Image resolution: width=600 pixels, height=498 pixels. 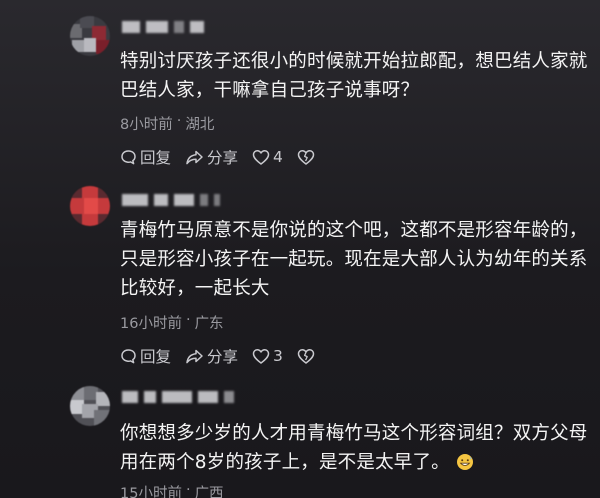 What do you see at coordinates (151, 492) in the screenshot?
I see `comment-time: 15小时前` at bounding box center [151, 492].